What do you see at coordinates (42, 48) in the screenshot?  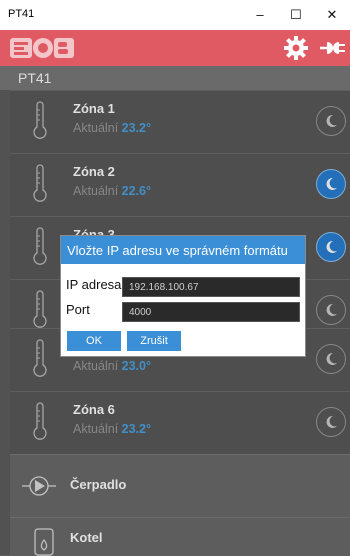 I see `brand-logo` at bounding box center [42, 48].